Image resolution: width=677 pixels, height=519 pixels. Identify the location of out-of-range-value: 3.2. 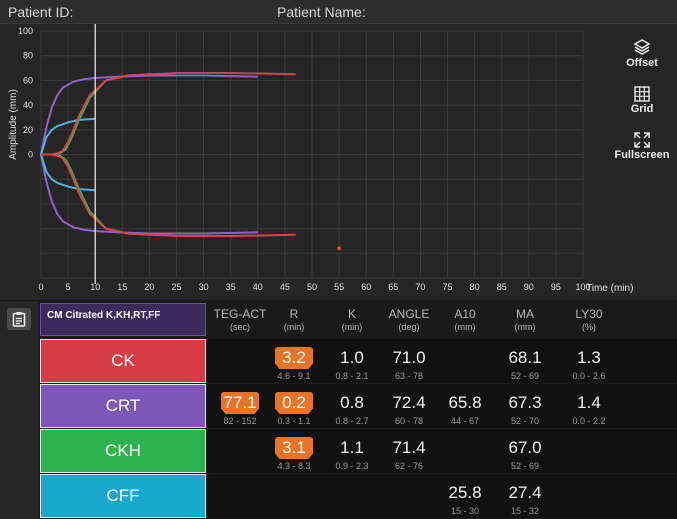
(294, 358).